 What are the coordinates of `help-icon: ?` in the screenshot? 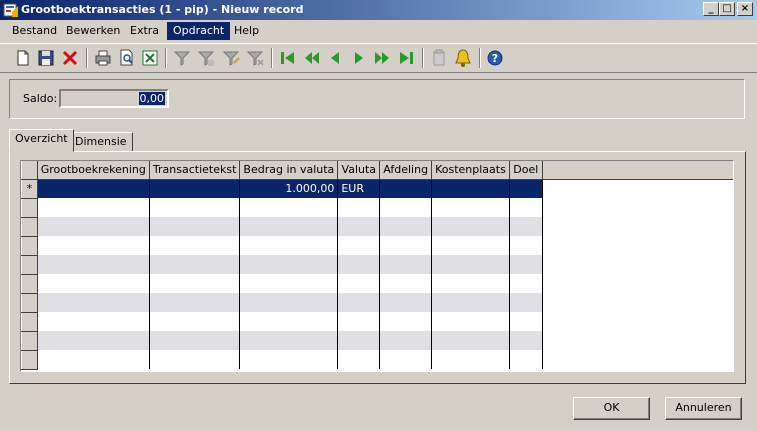 It's located at (495, 58).